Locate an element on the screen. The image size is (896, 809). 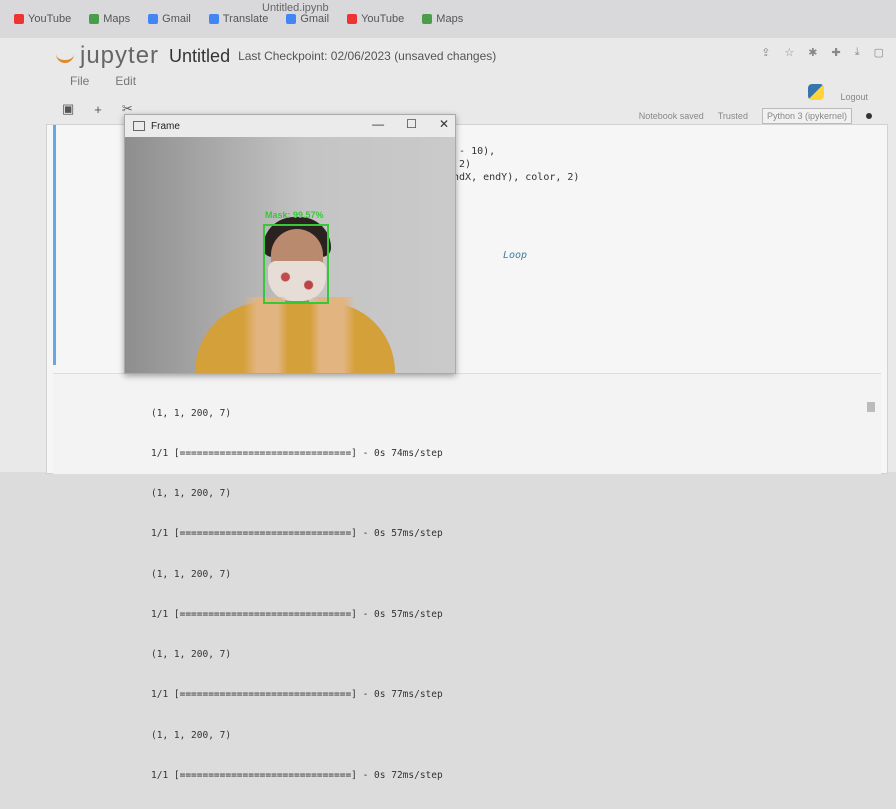
window-controls: — ☐ ✕ is located at coordinates (410, 124).